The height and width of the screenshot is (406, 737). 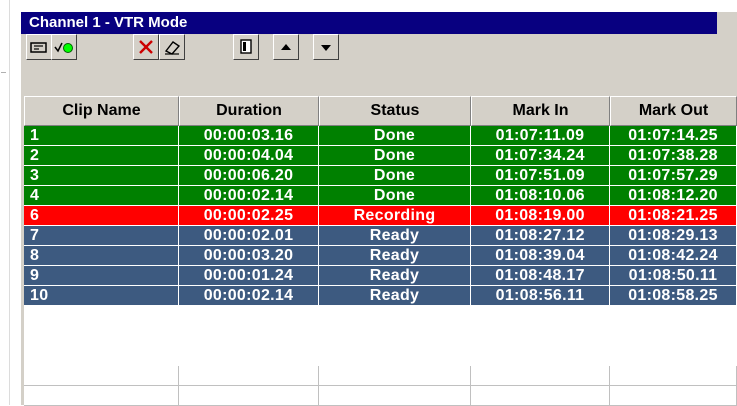 I want to click on title-bar: Channel 1 - VTR Mode, so click(x=379, y=23).